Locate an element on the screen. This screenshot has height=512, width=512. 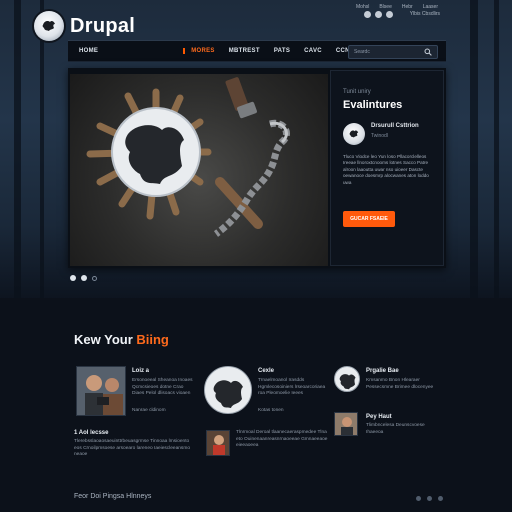
panel-cta-button: Gucar Fsaeie is located at coordinates (369, 219).